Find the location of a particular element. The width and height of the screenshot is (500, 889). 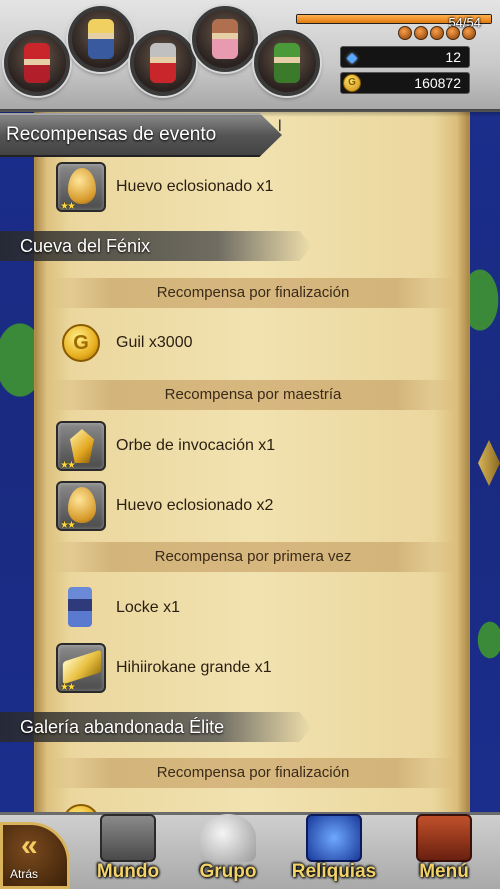

nav-label: Grupo is located at coordinates (228, 871).